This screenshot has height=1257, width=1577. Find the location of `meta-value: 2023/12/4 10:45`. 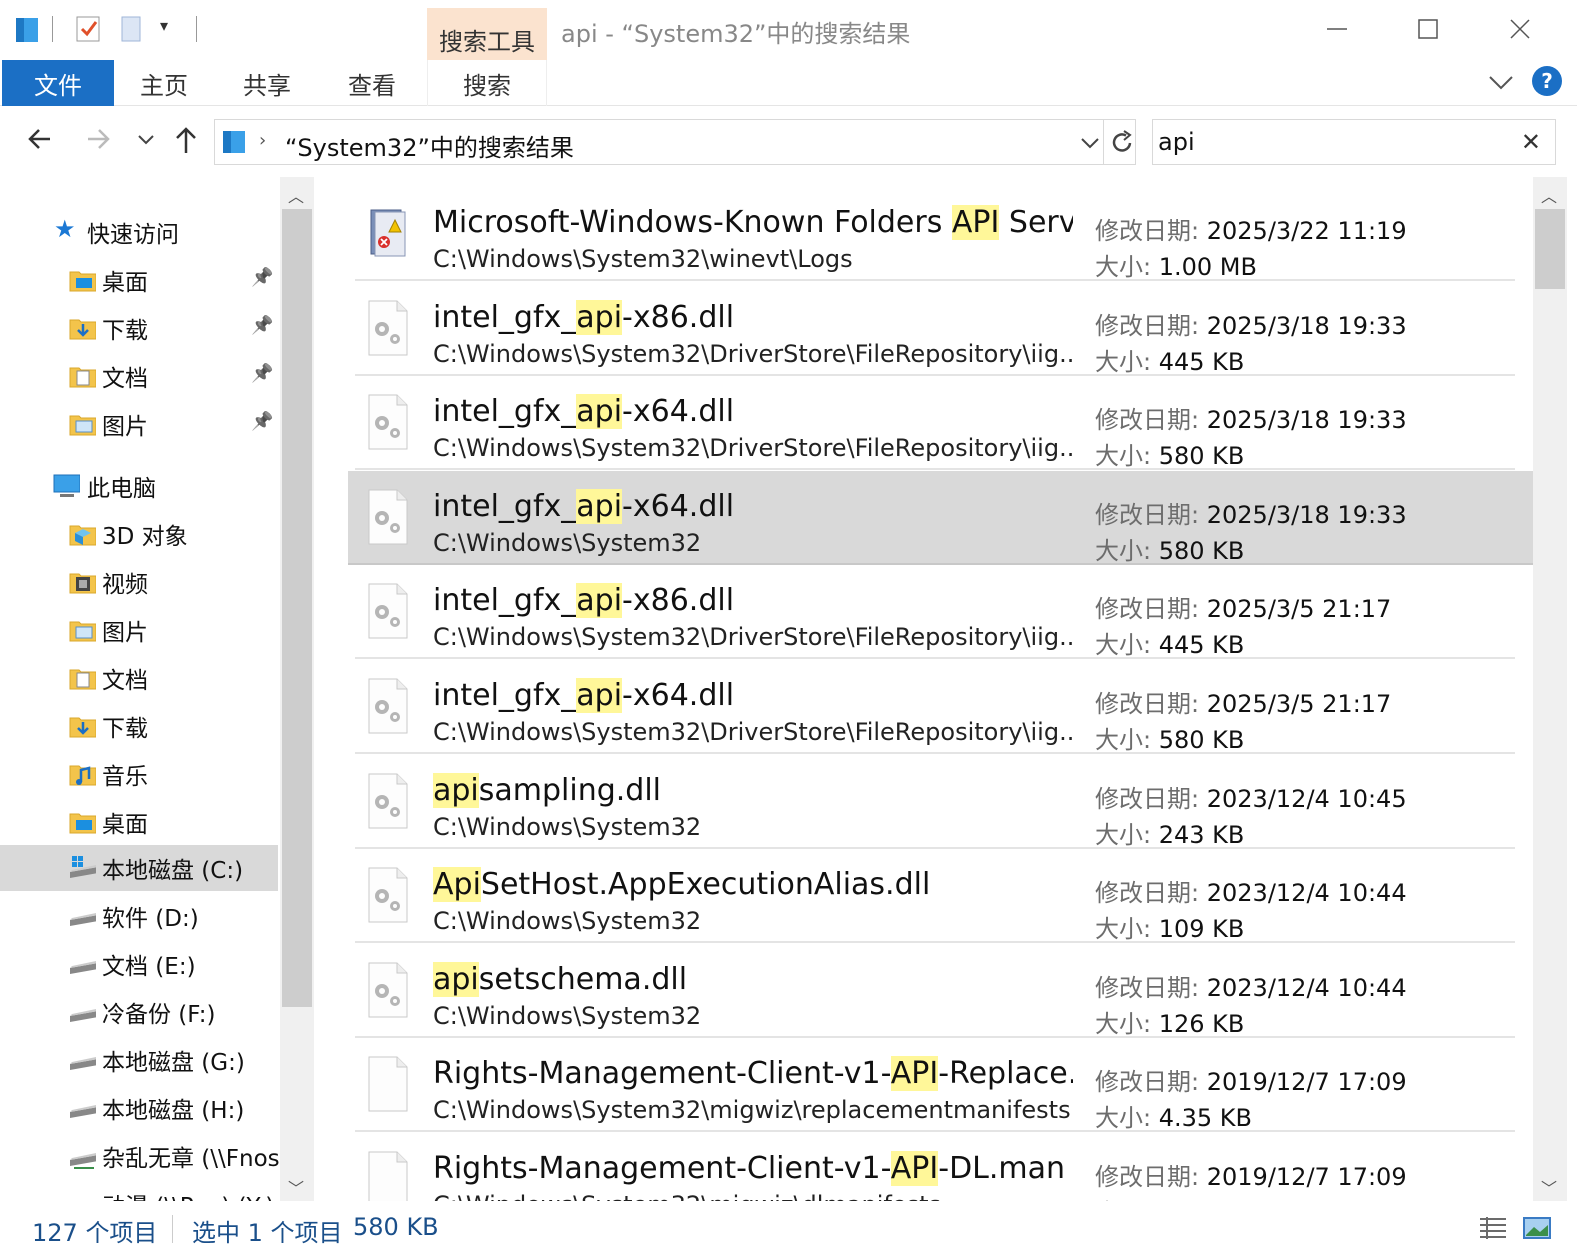

meta-value: 2023/12/4 10:45 is located at coordinates (1306, 798).